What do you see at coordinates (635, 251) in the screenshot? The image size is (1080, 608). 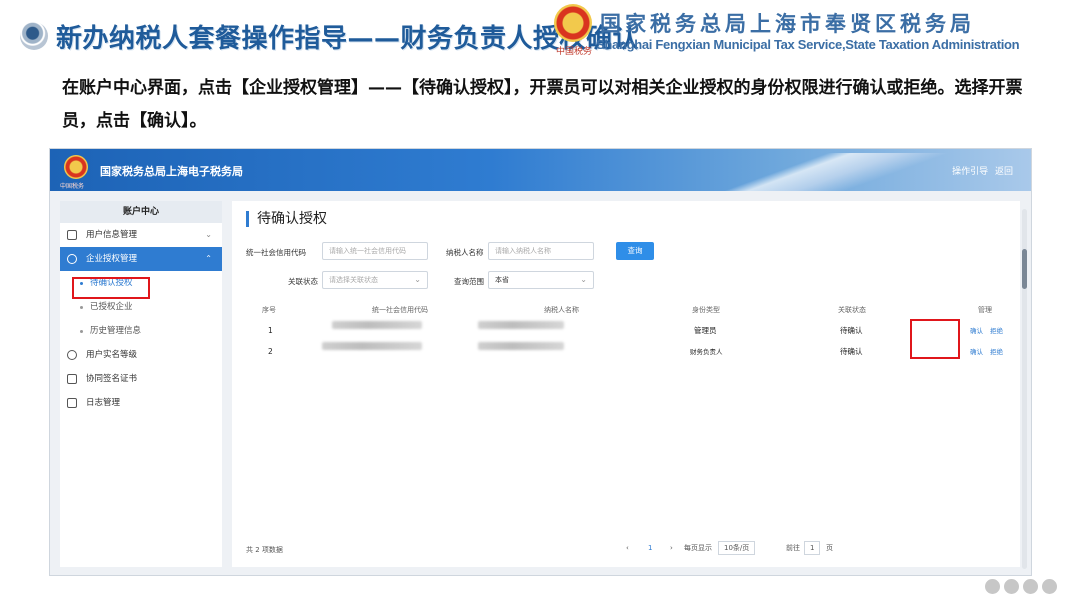 I see `query-button: 查询` at bounding box center [635, 251].